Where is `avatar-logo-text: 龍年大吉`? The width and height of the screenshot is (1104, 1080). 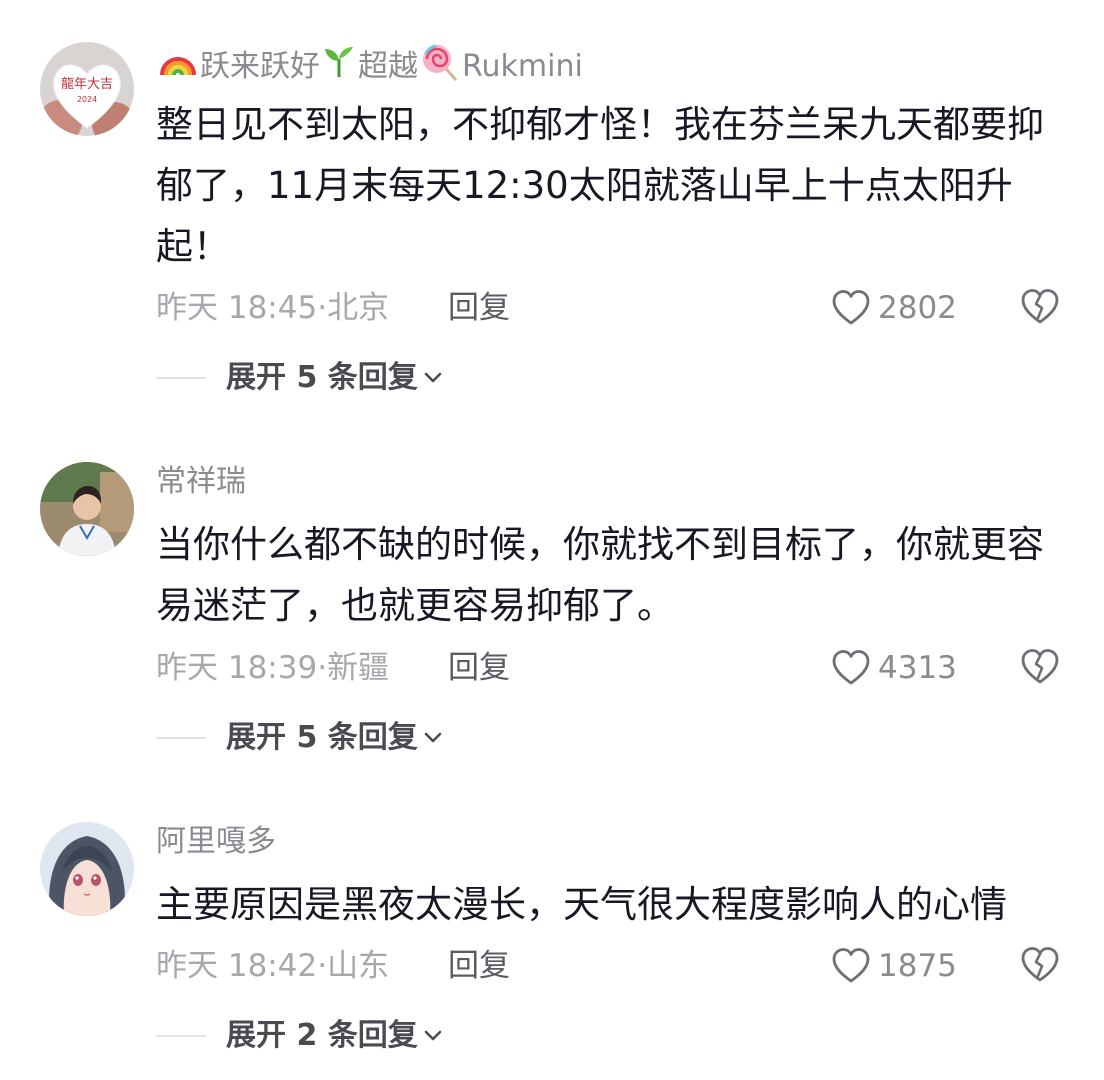
avatar-logo-text: 龍年大吉 is located at coordinates (87, 84).